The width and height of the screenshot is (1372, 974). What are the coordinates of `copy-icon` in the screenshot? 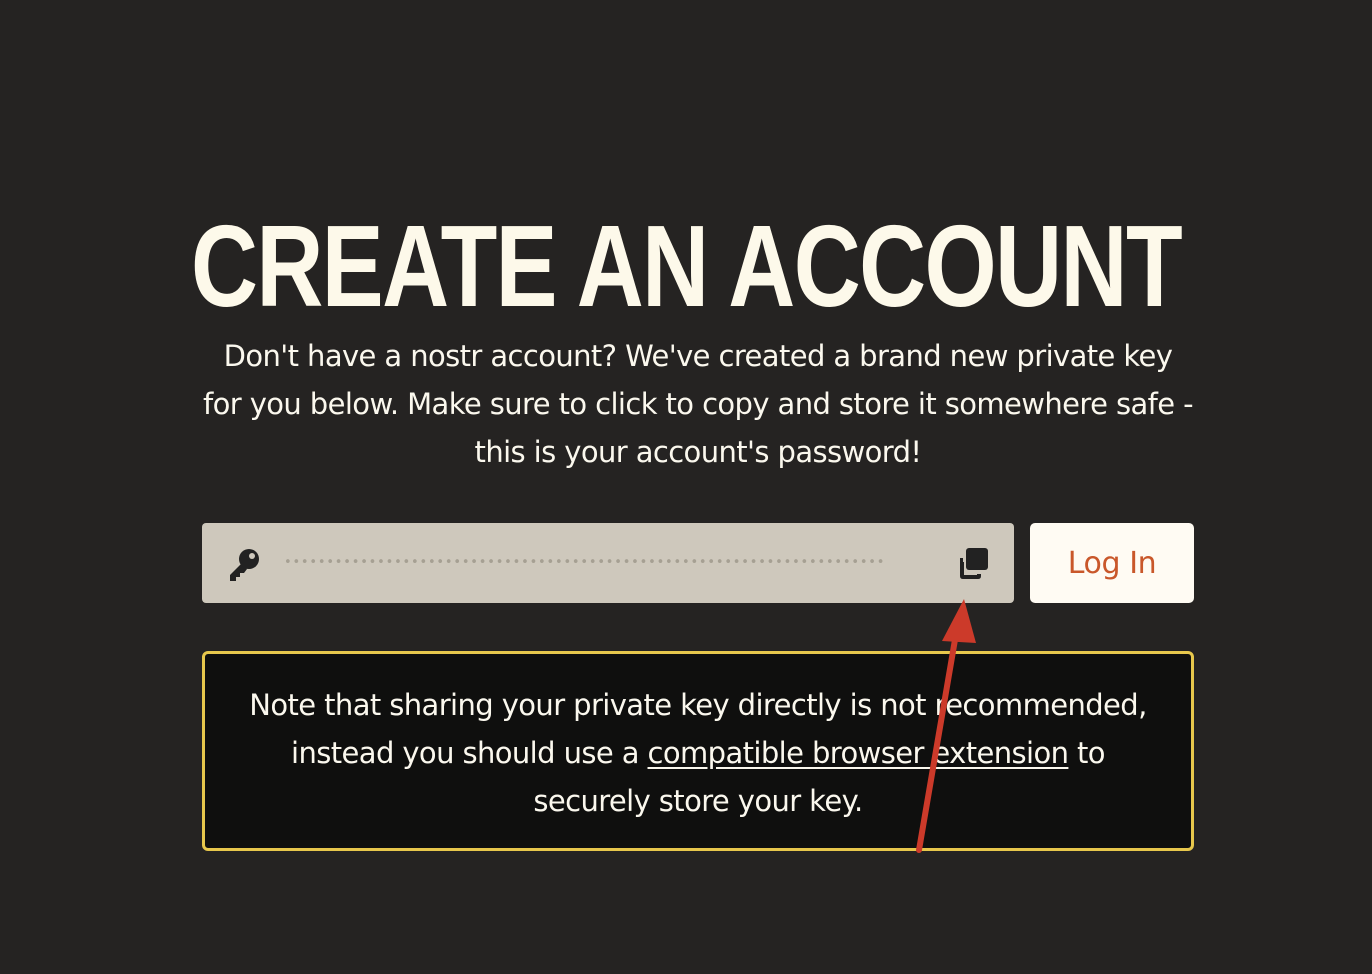 It's located at (974, 564).